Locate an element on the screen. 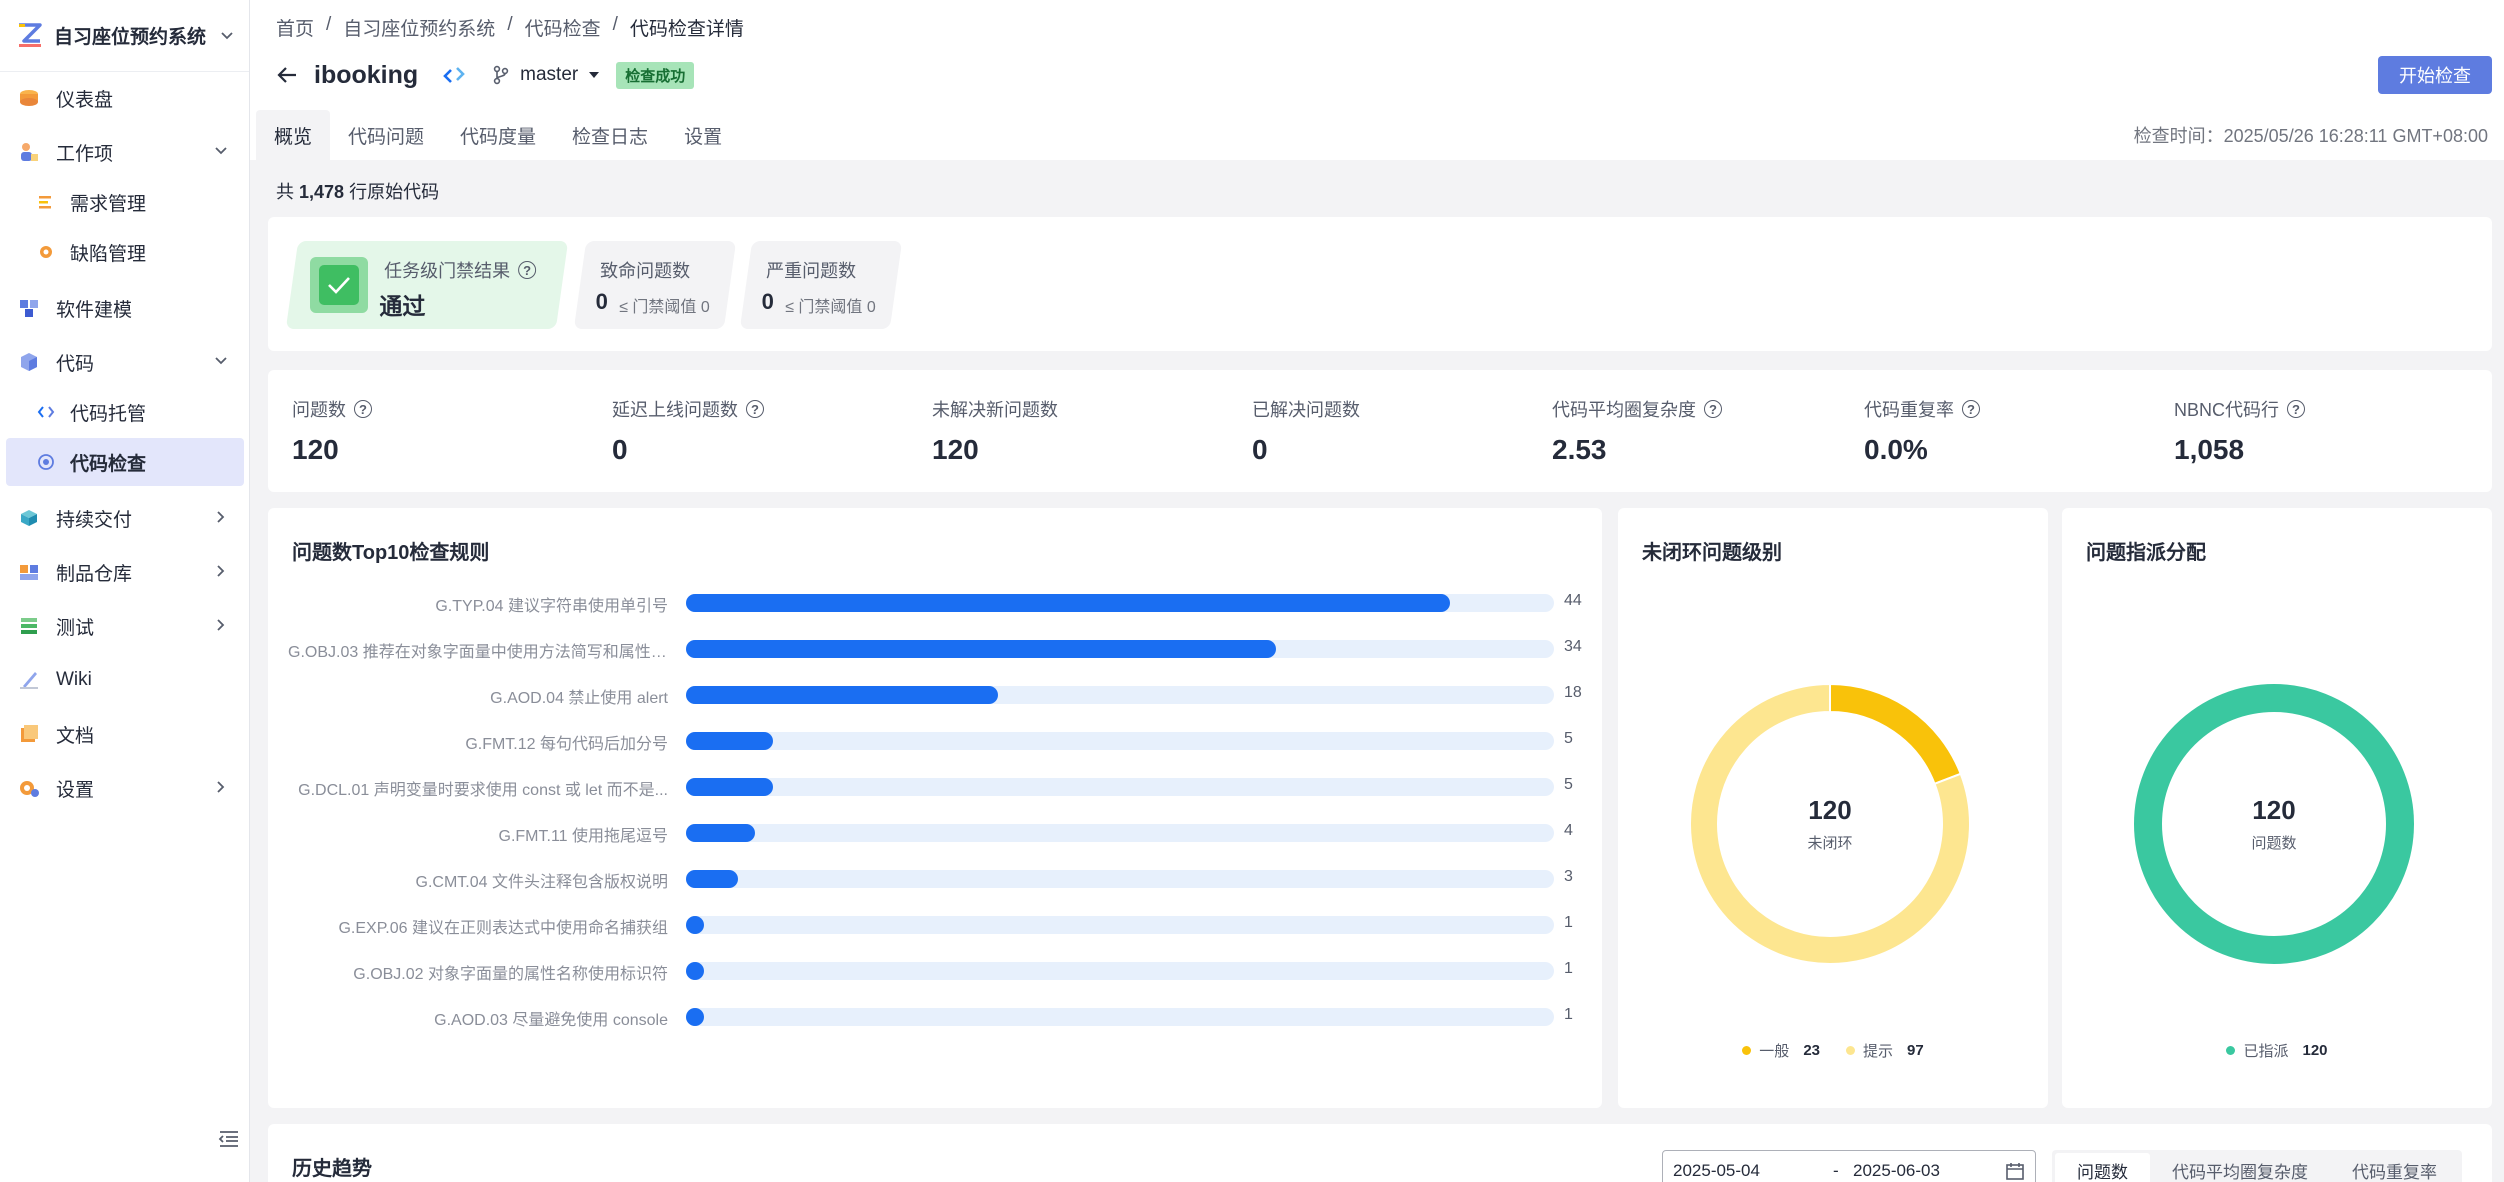 The height and width of the screenshot is (1182, 2504). breadcrumb: 首页 / 自习座位预约系统 / 代码检查 / 代码检查详情 is located at coordinates (510, 27).